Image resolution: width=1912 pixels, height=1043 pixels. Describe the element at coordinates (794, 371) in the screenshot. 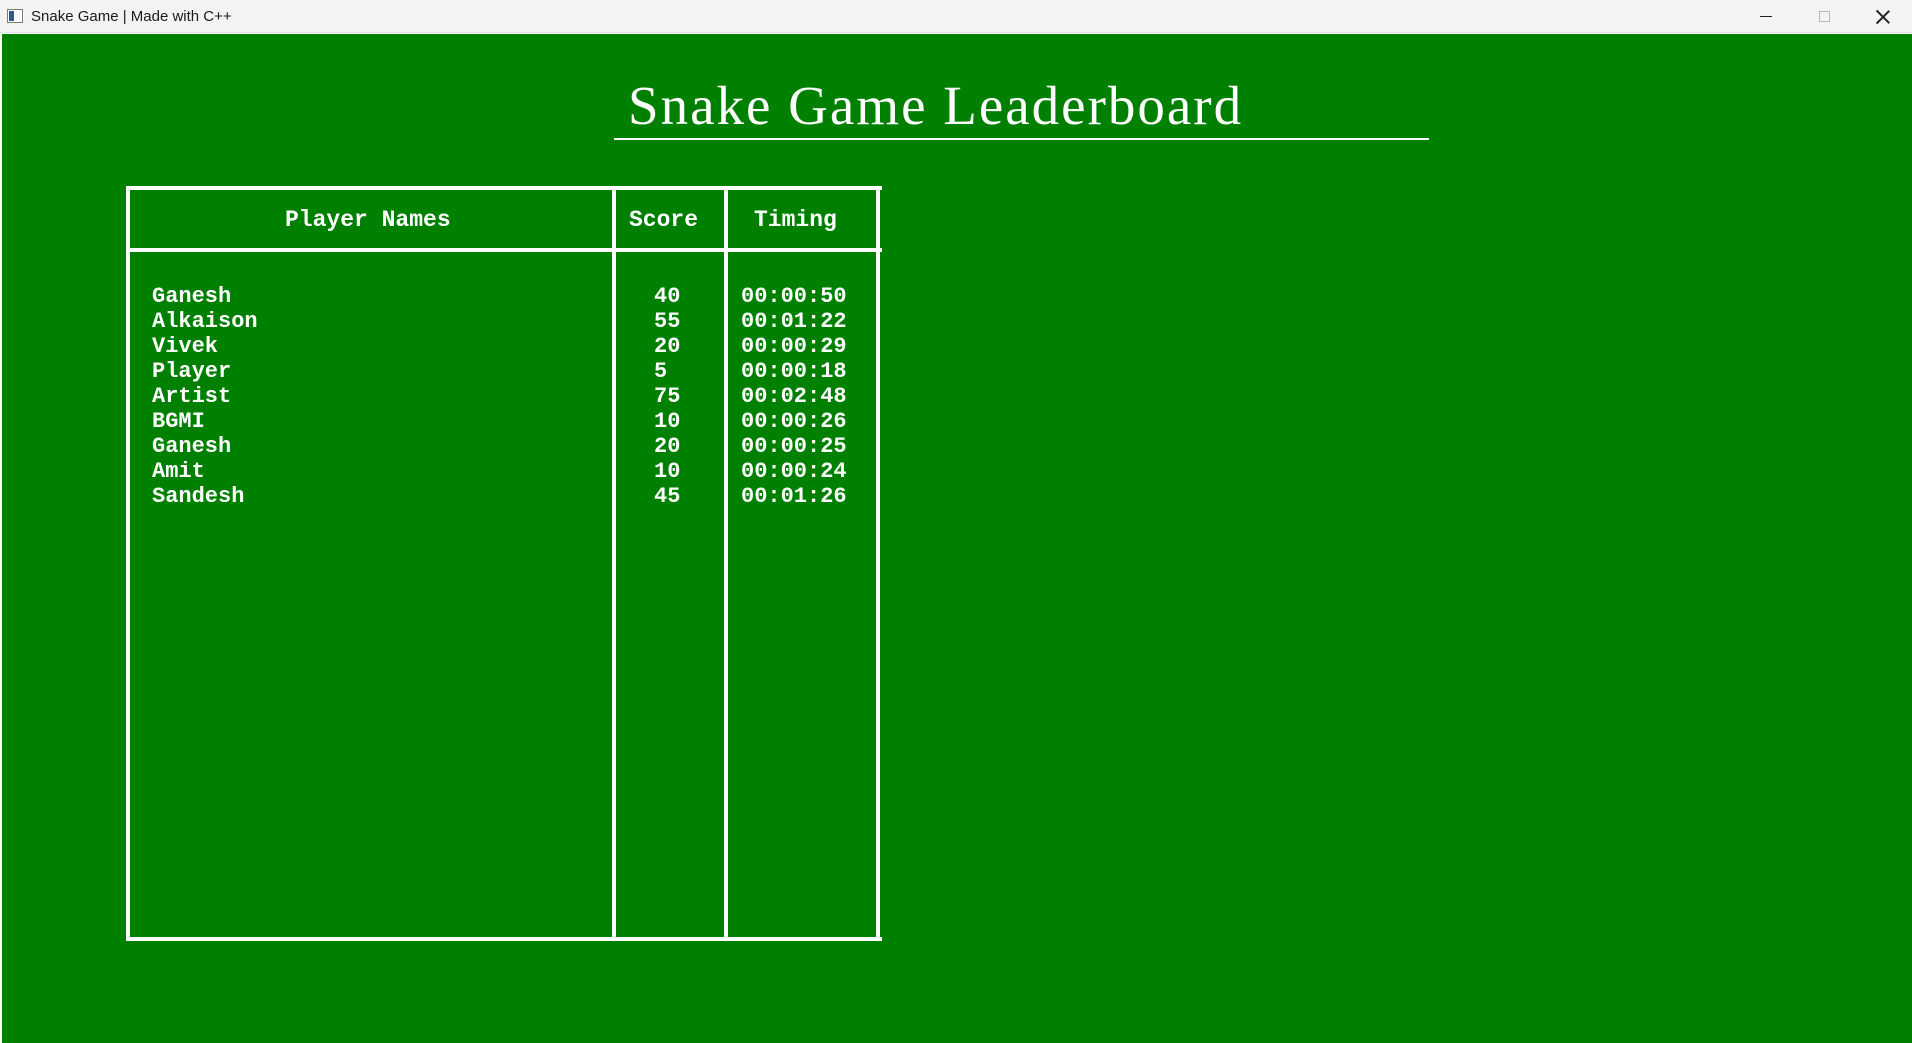

I see `player-timing: 00:00:18` at that location.